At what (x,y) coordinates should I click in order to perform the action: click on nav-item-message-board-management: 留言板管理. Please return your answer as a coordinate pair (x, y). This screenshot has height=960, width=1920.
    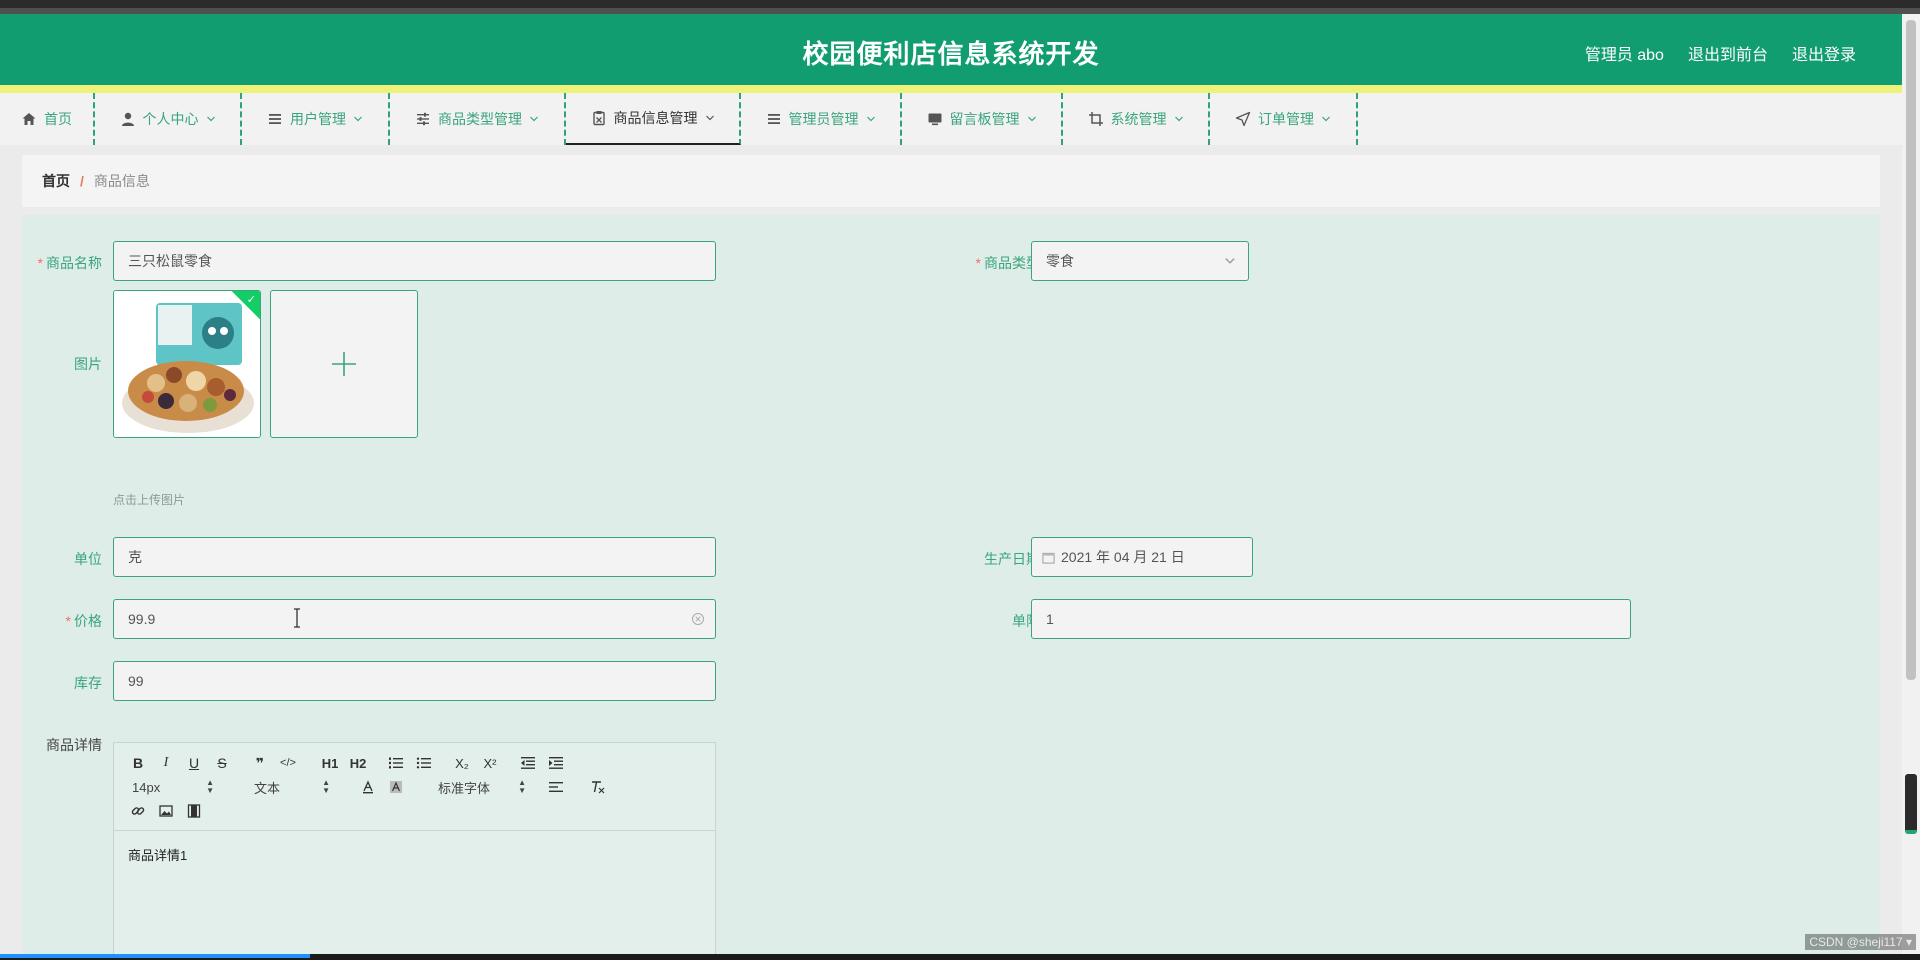
    Looking at the image, I should click on (982, 119).